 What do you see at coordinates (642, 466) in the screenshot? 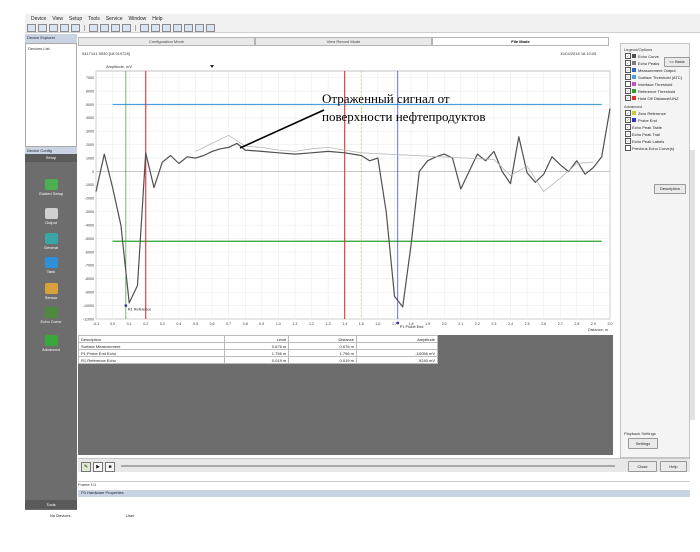
I see `close-button: Close` at bounding box center [642, 466].